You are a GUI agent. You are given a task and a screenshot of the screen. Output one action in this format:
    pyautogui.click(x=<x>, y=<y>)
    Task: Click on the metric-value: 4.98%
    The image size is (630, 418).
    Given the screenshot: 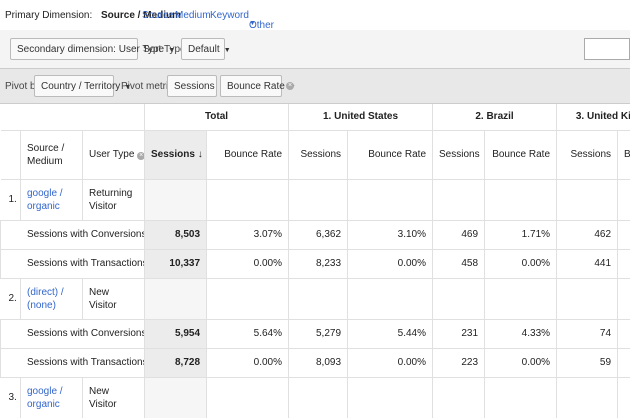 What is the action you would take?
    pyautogui.click(x=623, y=234)
    